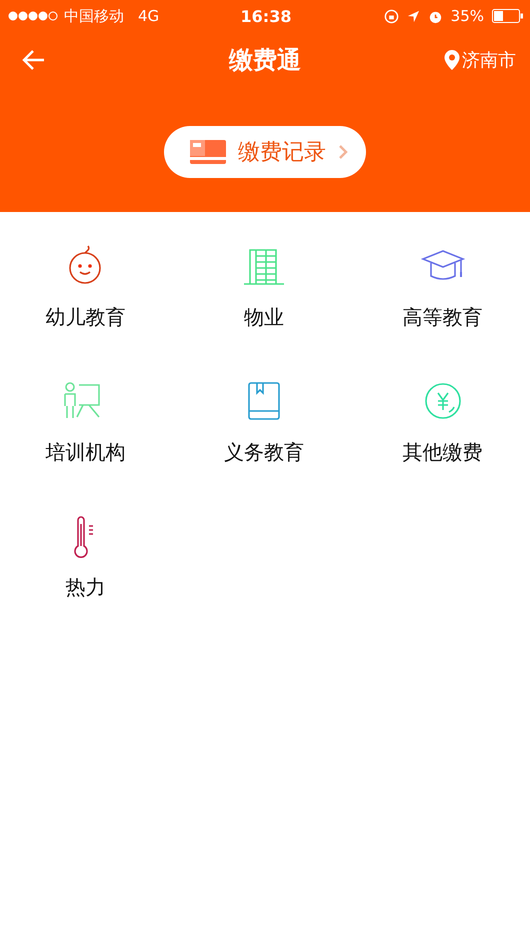  What do you see at coordinates (208, 152) in the screenshot?
I see `card-icon` at bounding box center [208, 152].